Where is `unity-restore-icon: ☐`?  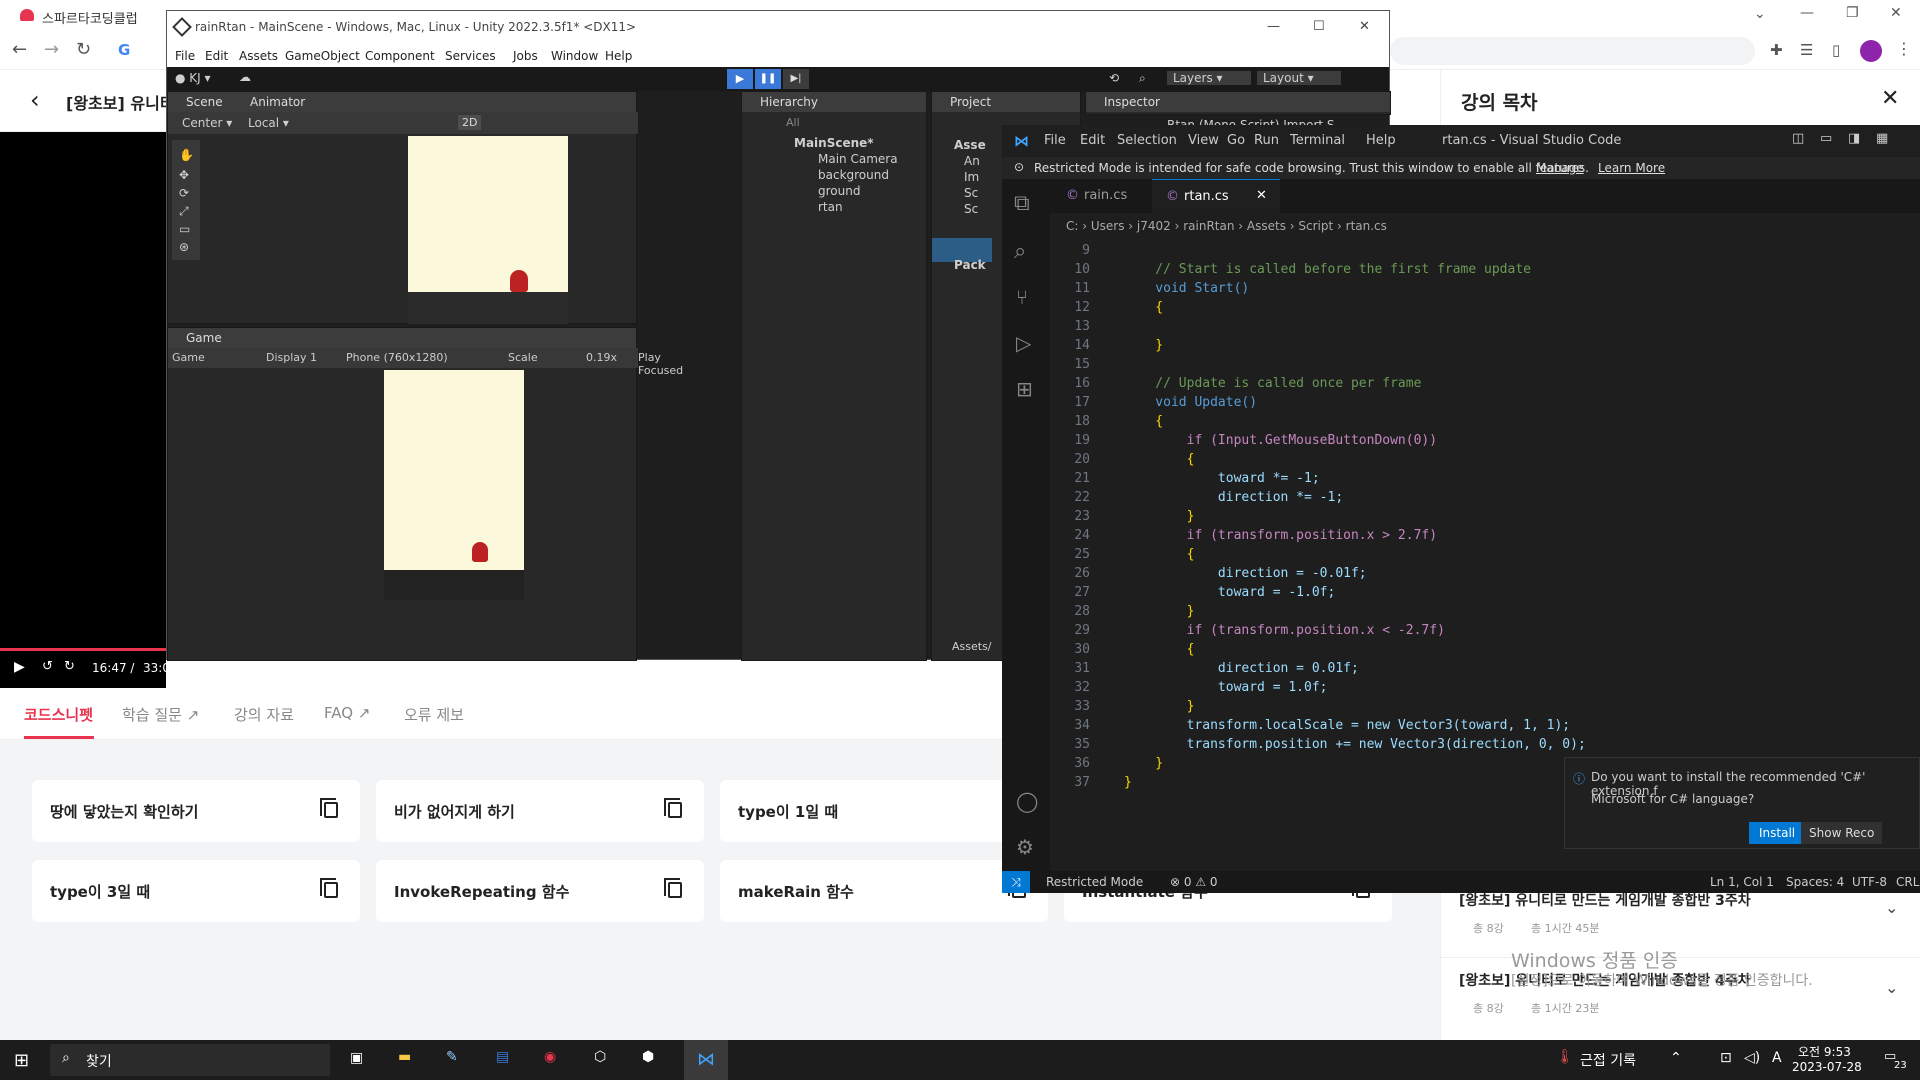 unity-restore-icon: ☐ is located at coordinates (1319, 26).